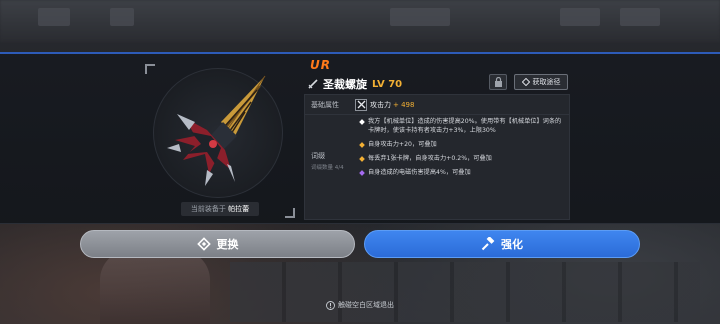 This screenshot has width=720, height=324. What do you see at coordinates (402, 144) in the screenshot?
I see `affix-text: 自身攻击力+20，可叠加` at bounding box center [402, 144].